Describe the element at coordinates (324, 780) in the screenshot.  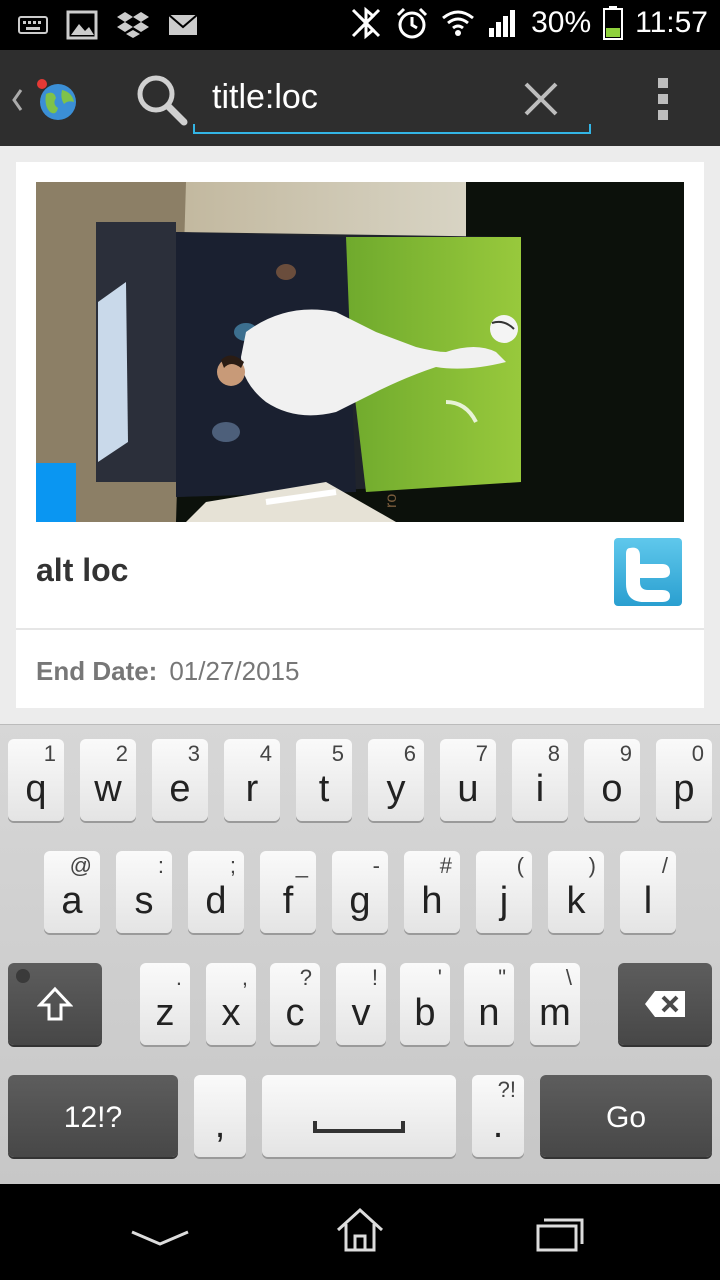
I see `key-t: 5t` at that location.